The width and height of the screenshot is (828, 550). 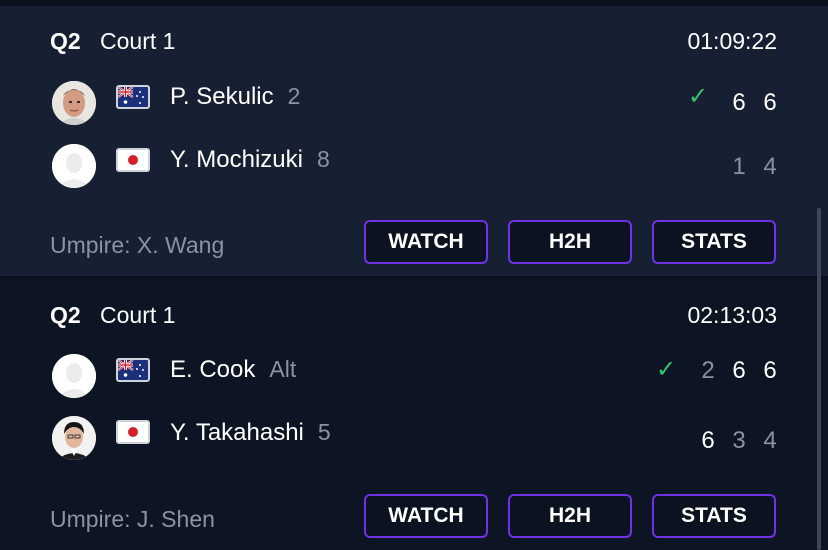 I want to click on match-duration: 02:13:03, so click(x=732, y=315).